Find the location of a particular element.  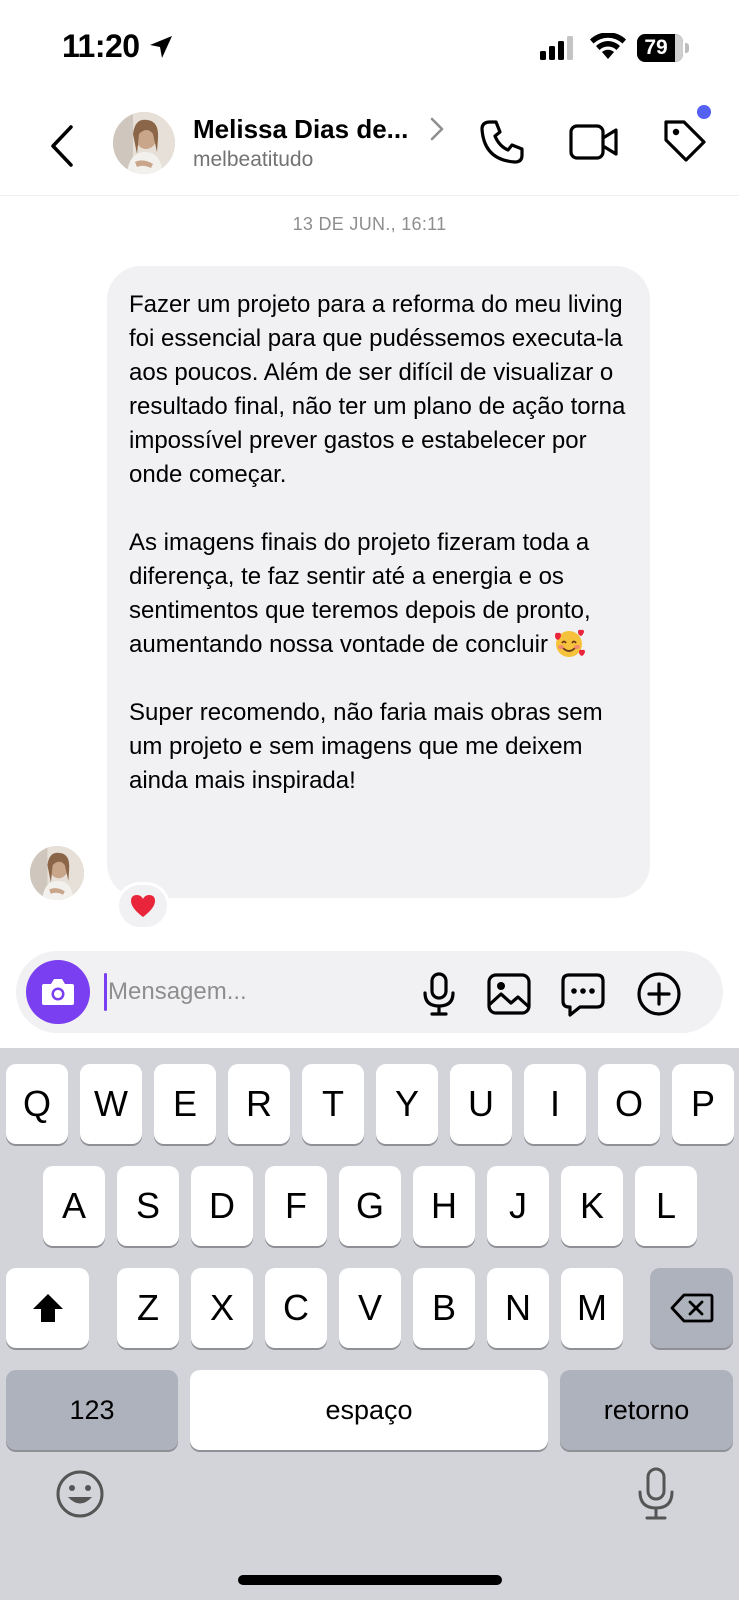

key-p: P is located at coordinates (703, 1104).